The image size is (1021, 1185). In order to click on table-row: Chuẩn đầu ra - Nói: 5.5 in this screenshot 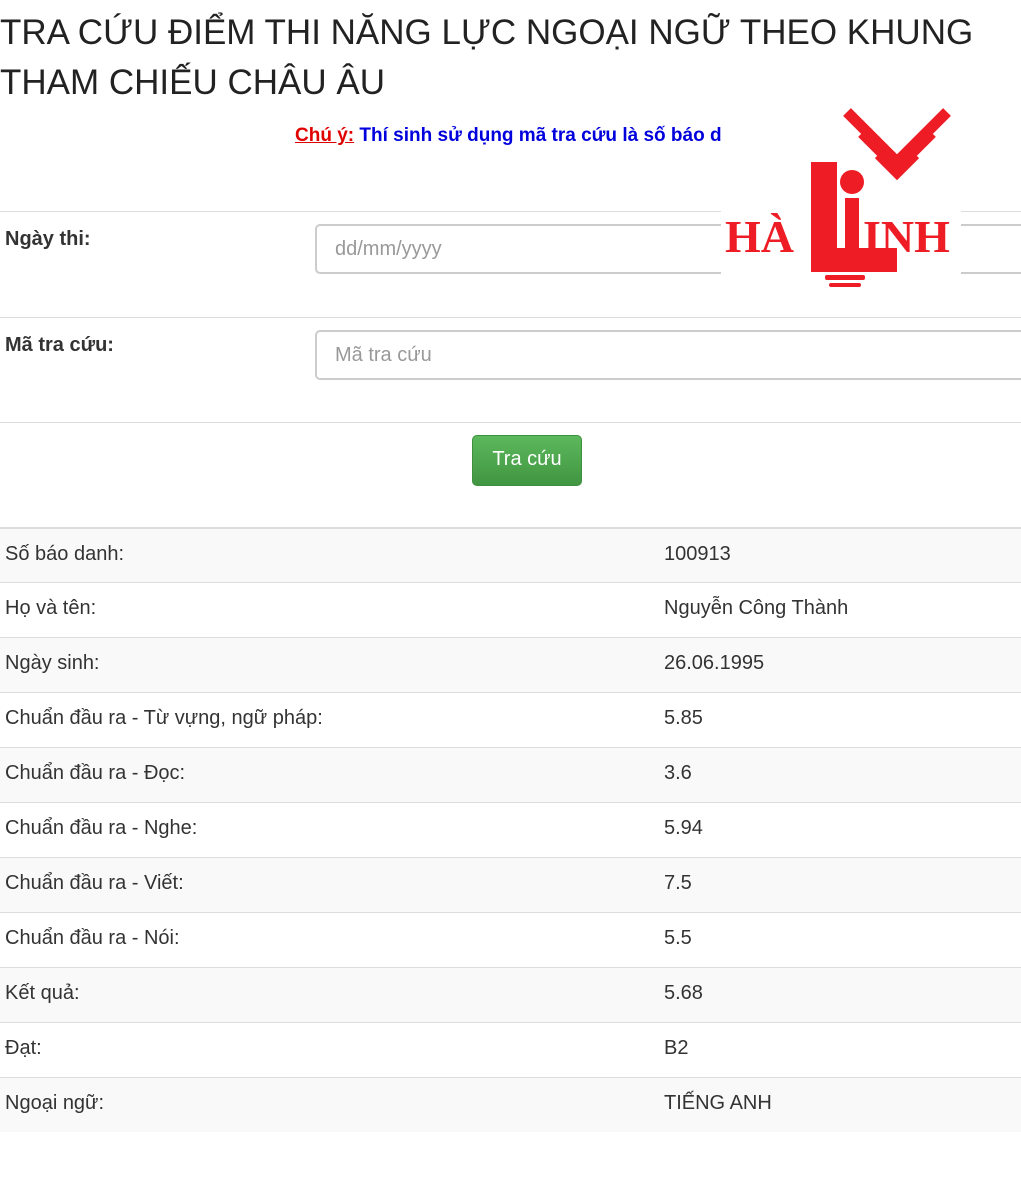, I will do `click(510, 939)`.